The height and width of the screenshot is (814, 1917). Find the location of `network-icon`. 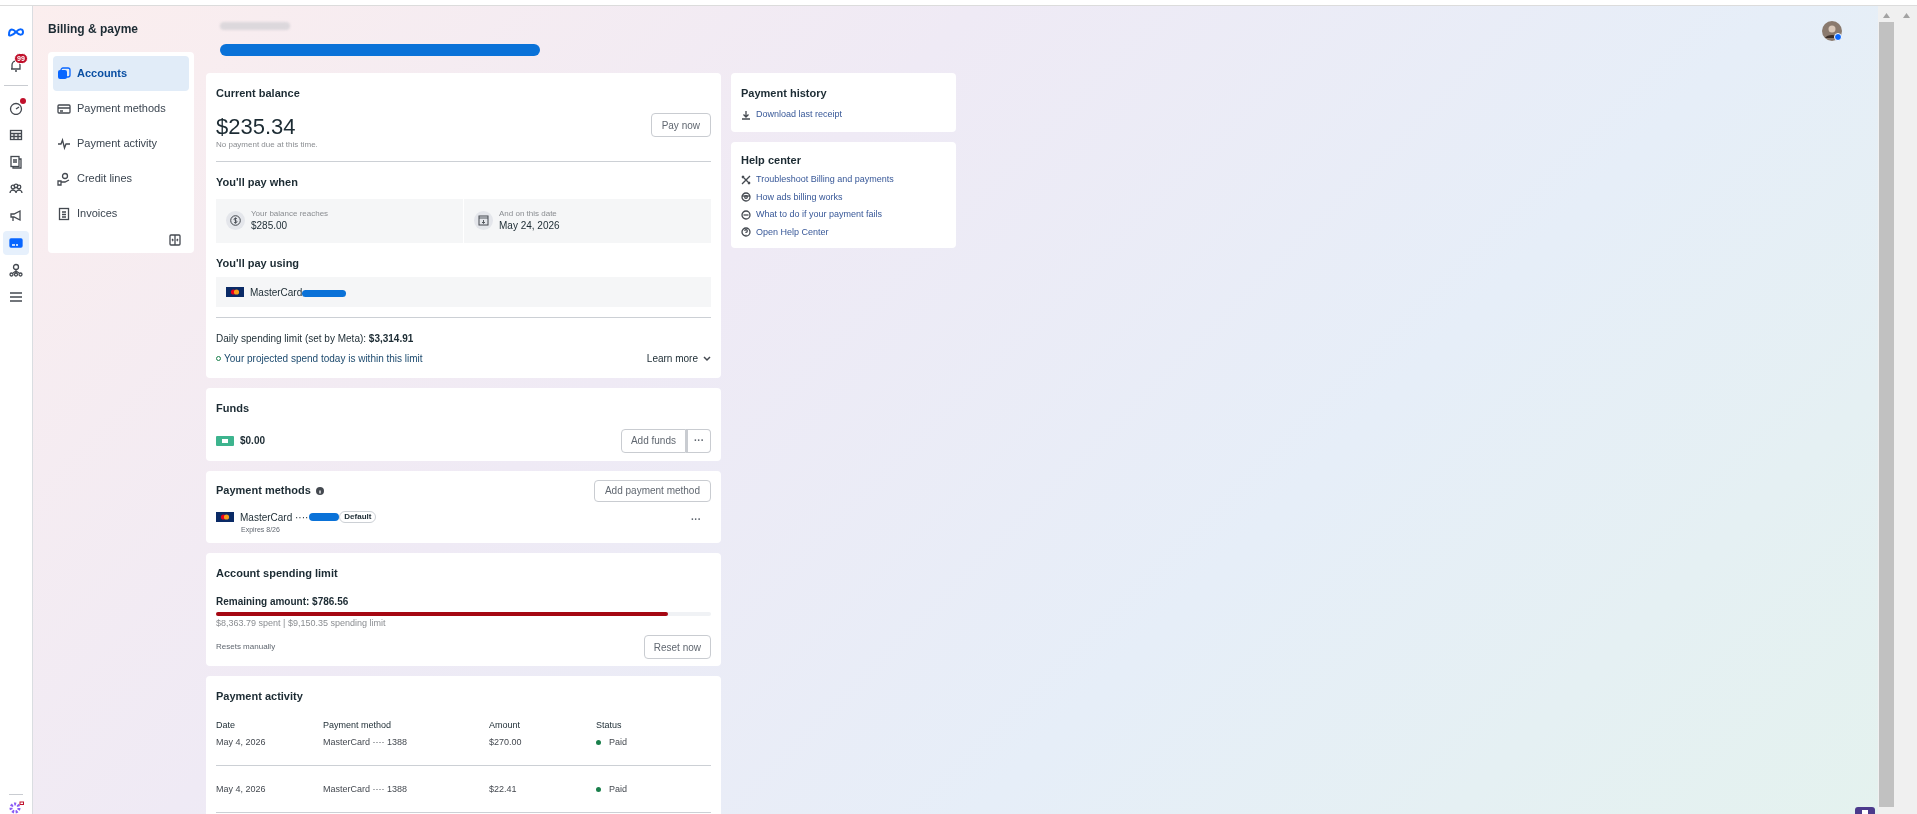

network-icon is located at coordinates (16, 269).